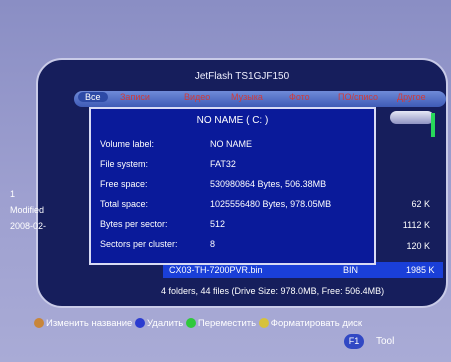 This screenshot has height=362, width=451. What do you see at coordinates (213, 244) in the screenshot?
I see `sectors-per-cluster-value: 8` at bounding box center [213, 244].